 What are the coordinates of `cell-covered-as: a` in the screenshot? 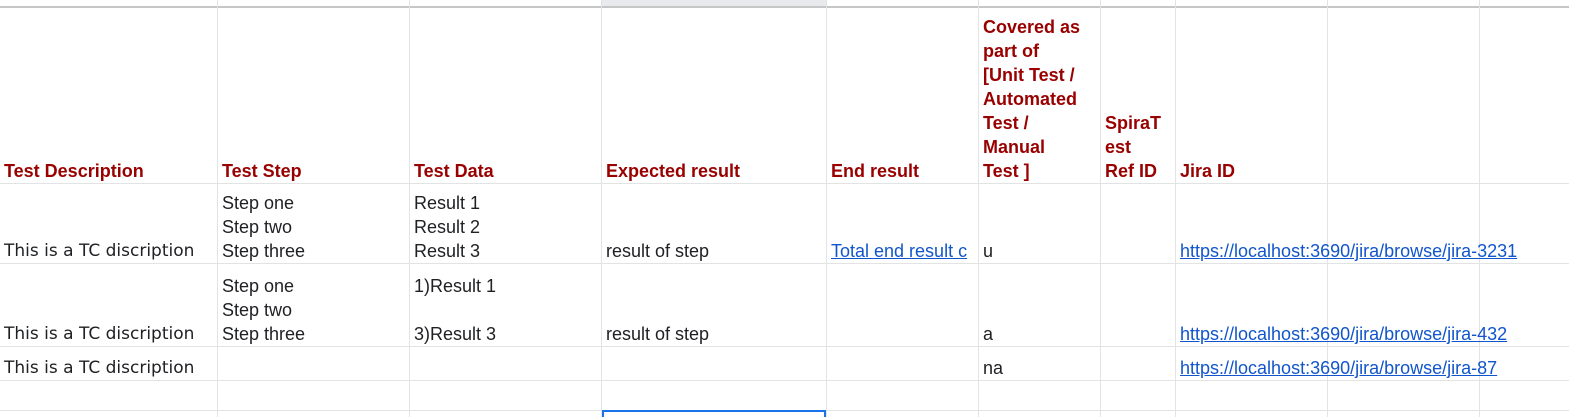 It's located at (1039, 305).